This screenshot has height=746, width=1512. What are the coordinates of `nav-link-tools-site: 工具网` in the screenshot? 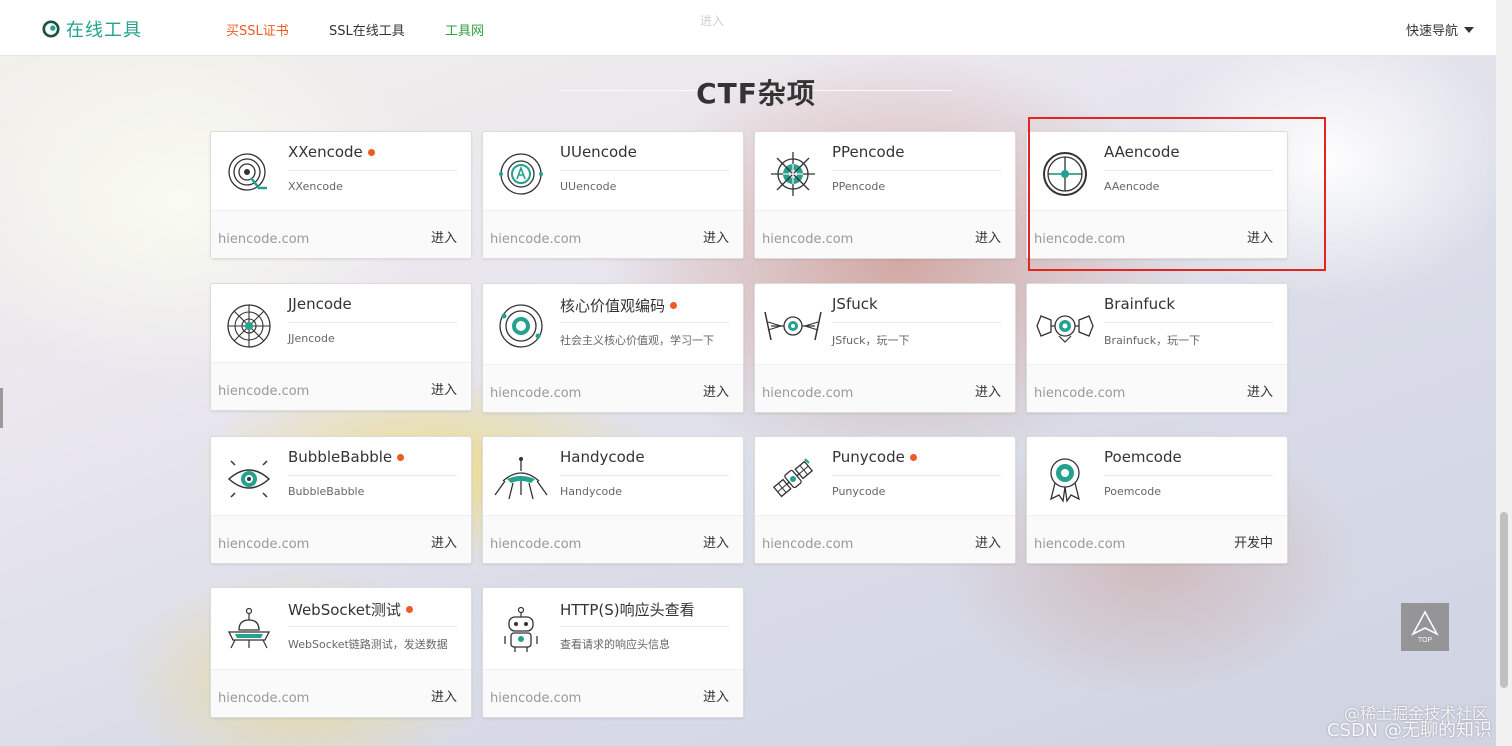 It's located at (464, 29).